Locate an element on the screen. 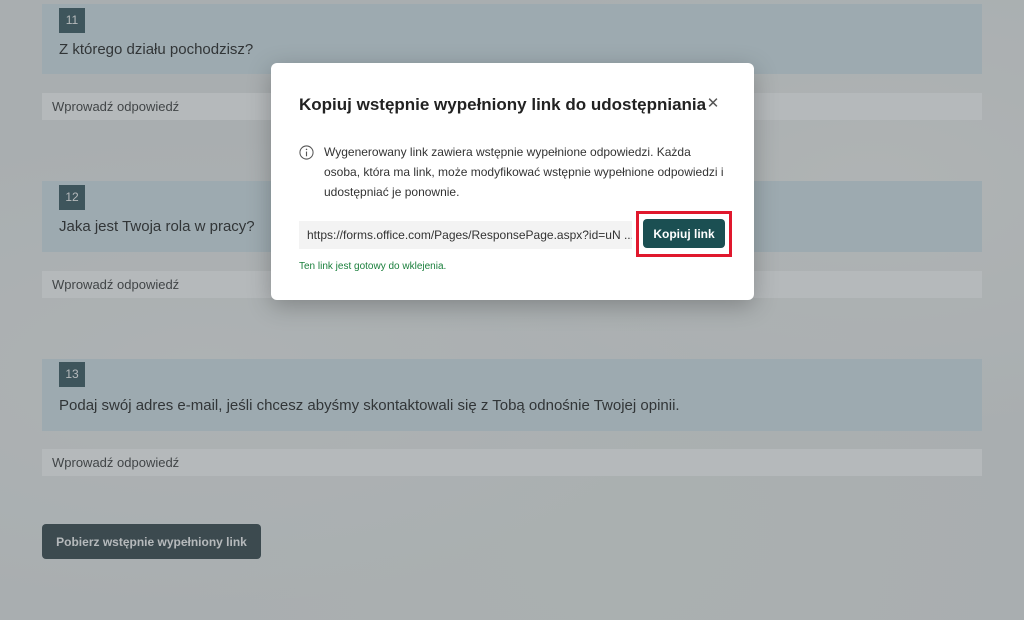 The height and width of the screenshot is (620, 1024). close-icon: ✕ is located at coordinates (713, 104).